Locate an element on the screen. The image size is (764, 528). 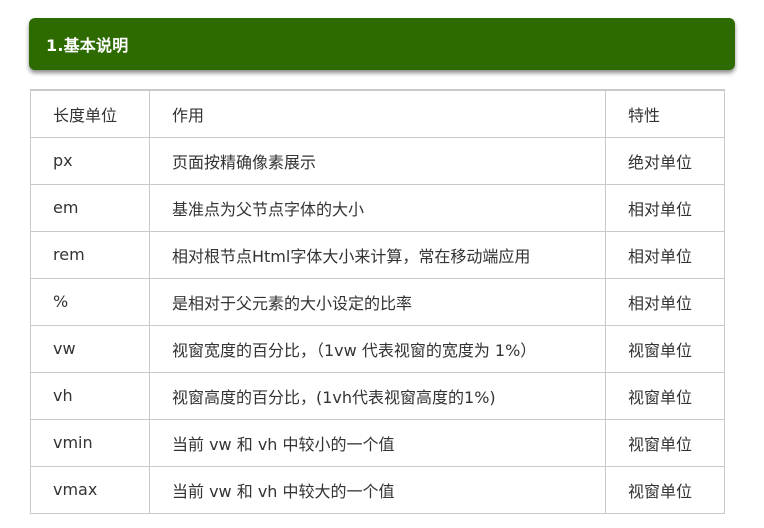
header-cell-purpose: 作用 is located at coordinates (377, 113).